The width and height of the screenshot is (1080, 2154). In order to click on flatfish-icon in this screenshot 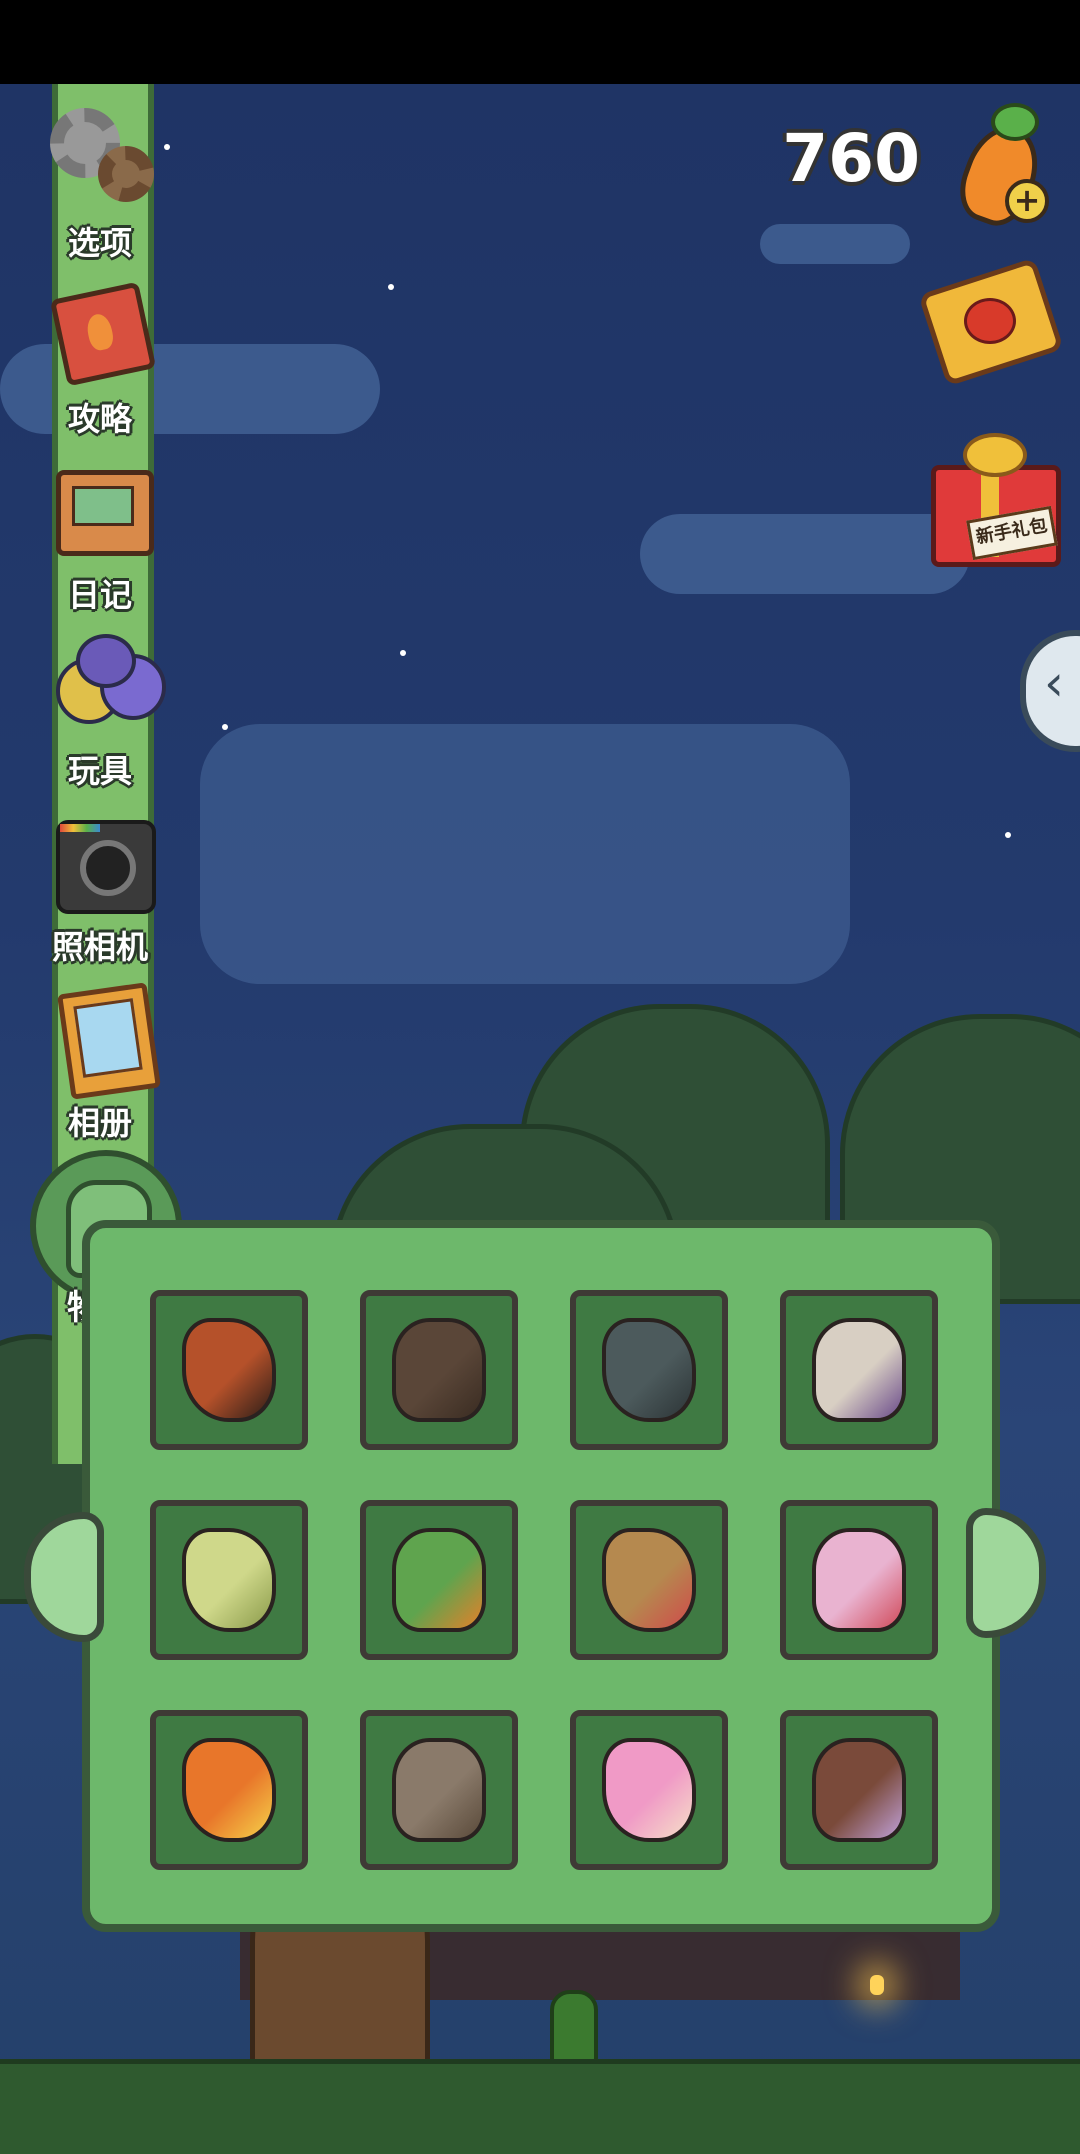, I will do `click(439, 1370)`.